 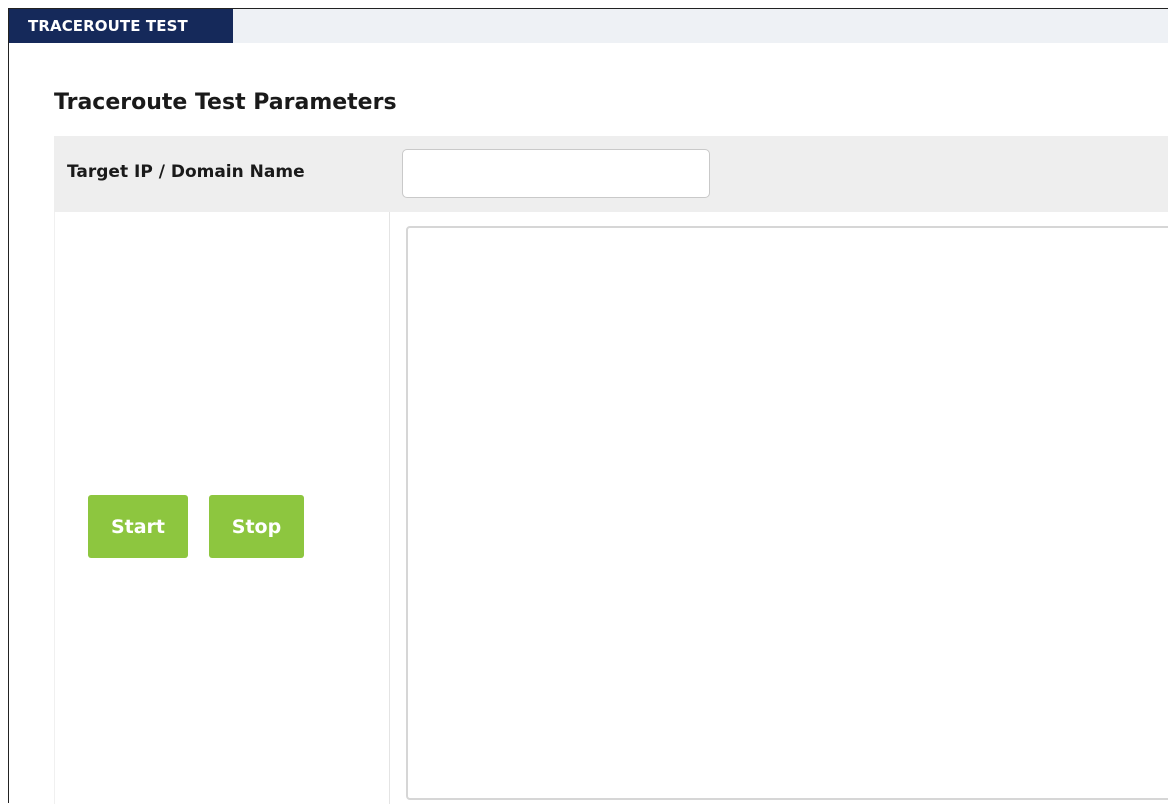 I want to click on target-input, so click(x=556, y=173).